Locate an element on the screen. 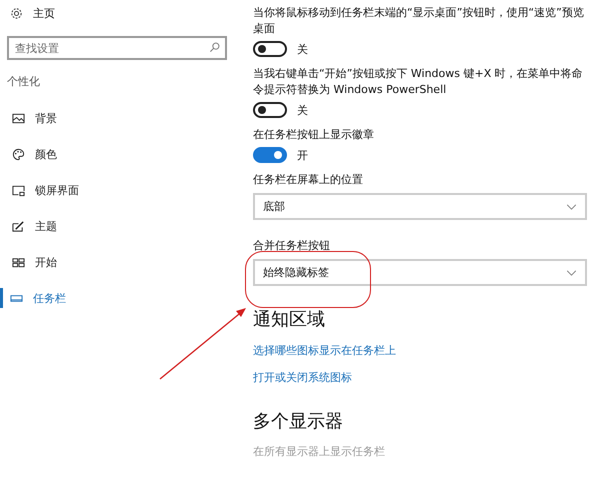 The image size is (600, 493). setting-label: 在所有显示器上显示任务栏 is located at coordinates (319, 451).